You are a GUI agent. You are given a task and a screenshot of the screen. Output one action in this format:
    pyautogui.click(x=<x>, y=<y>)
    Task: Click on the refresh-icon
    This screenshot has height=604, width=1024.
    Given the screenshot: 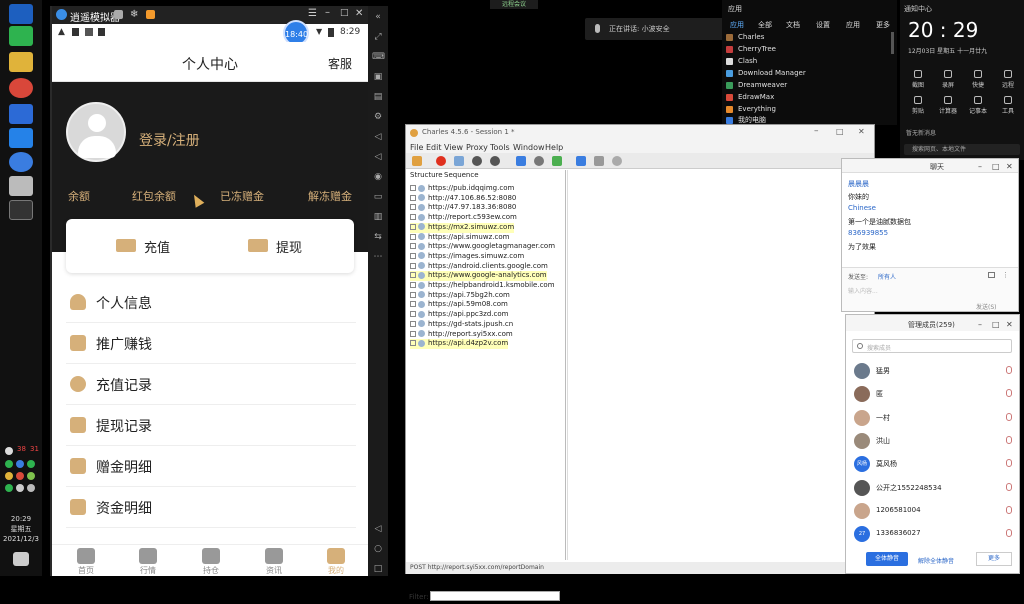 What is the action you would take?
    pyautogui.click(x=539, y=161)
    